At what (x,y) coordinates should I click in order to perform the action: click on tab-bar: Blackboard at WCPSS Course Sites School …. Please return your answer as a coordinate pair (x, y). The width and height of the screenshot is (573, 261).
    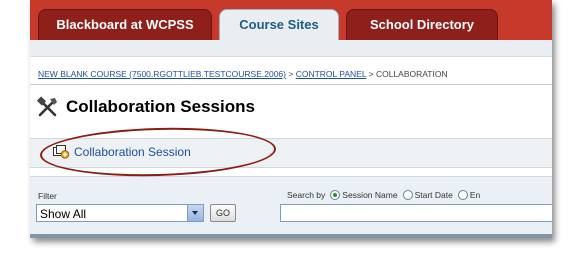
    Looking at the image, I should click on (291, 21).